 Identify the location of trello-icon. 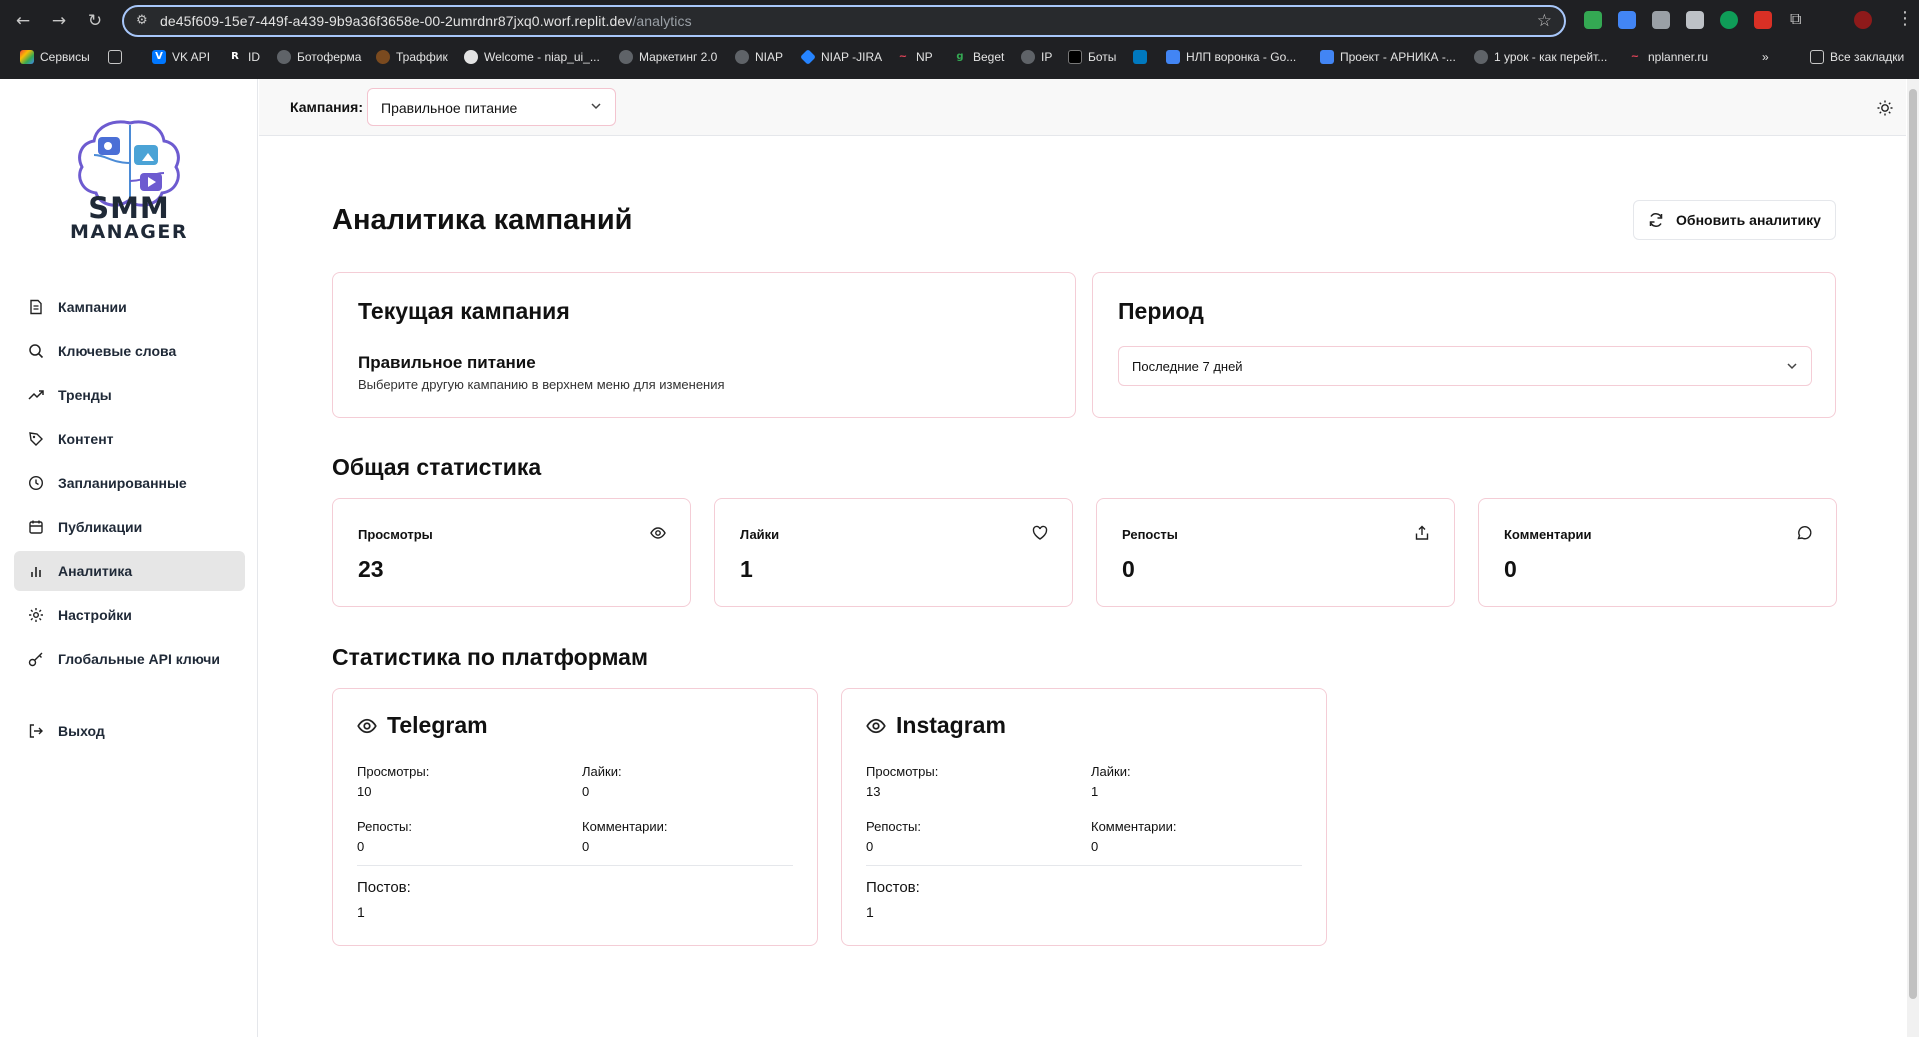
(1140, 57).